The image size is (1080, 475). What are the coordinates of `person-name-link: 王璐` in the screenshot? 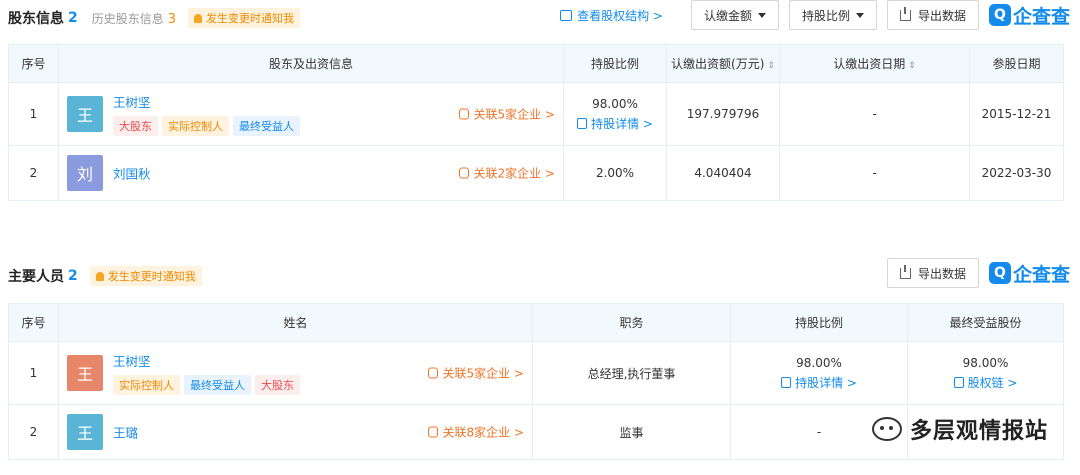 It's located at (125, 432).